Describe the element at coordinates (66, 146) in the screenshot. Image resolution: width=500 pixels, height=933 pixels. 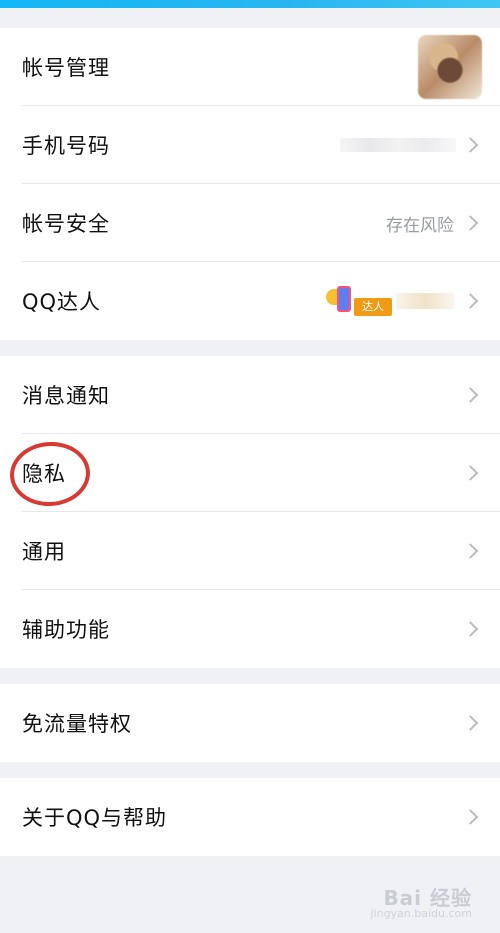
I see `row-label: 手机号码` at that location.